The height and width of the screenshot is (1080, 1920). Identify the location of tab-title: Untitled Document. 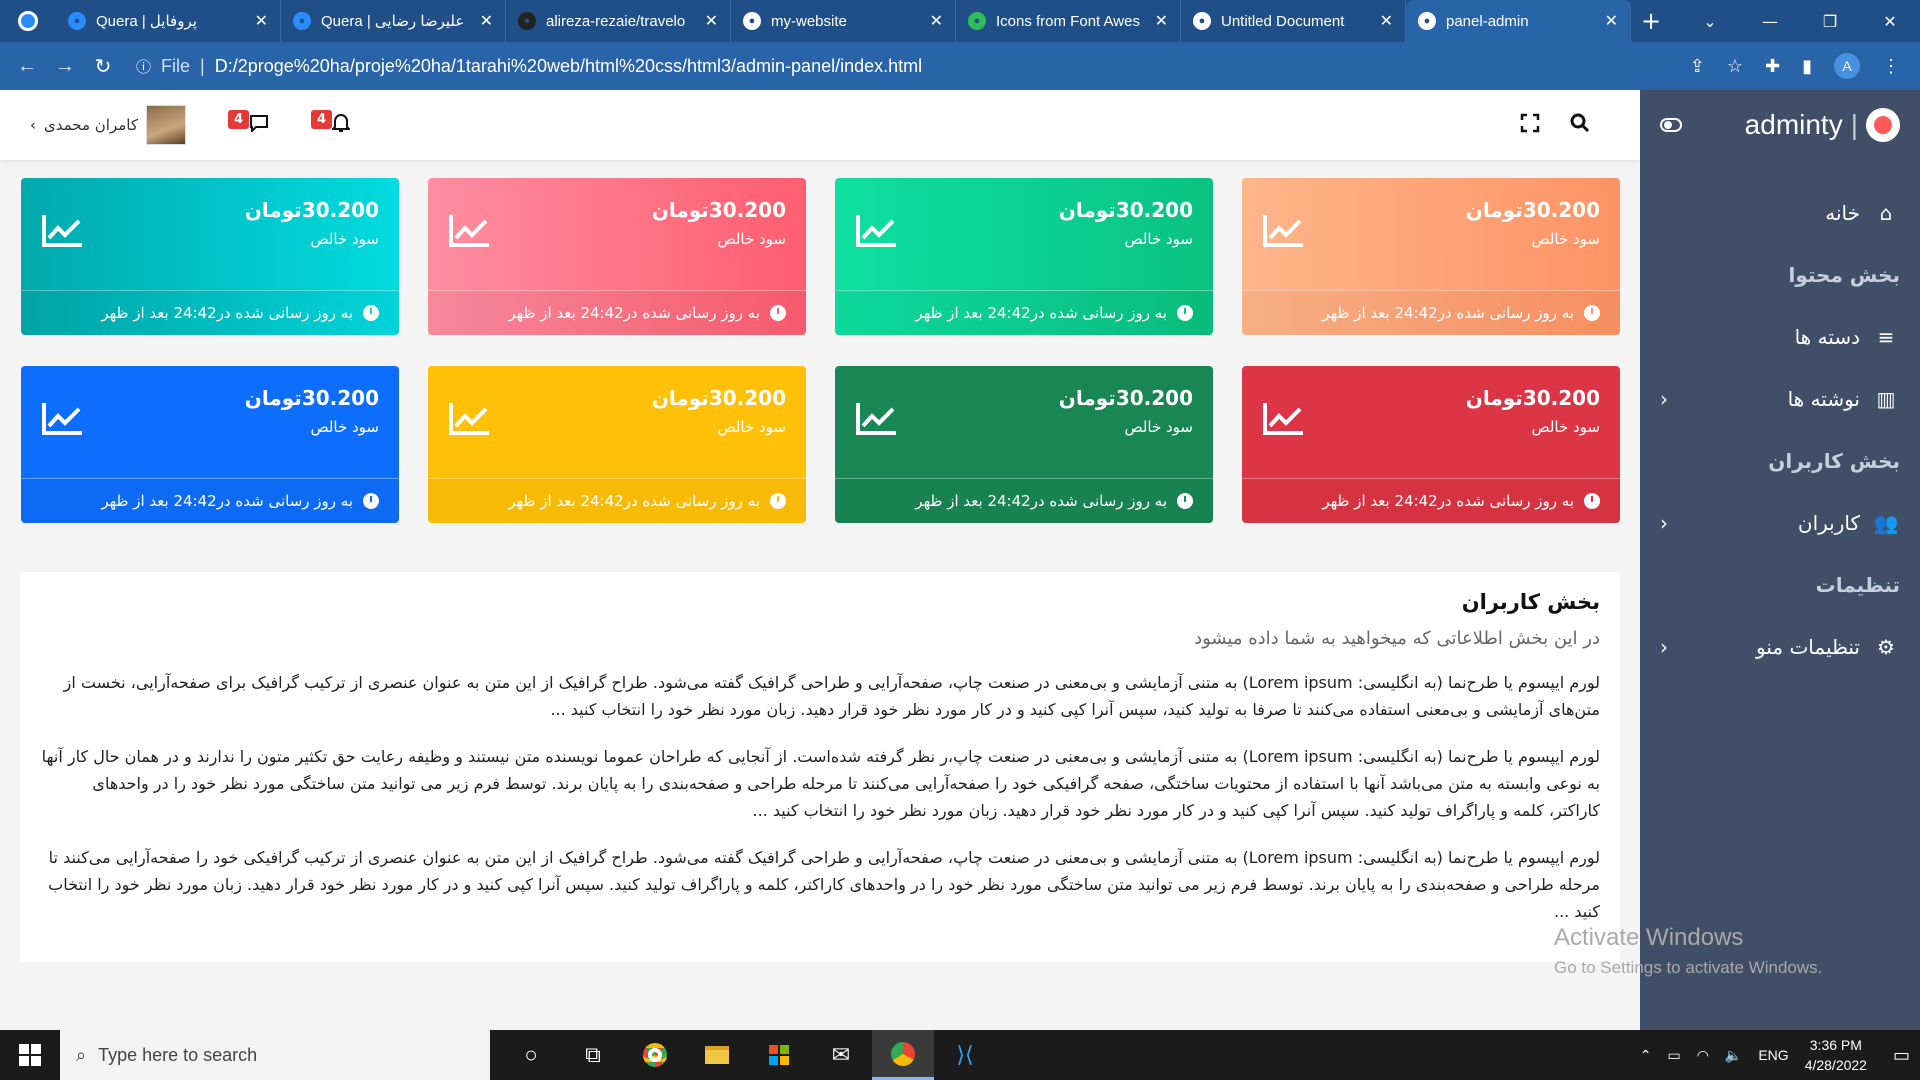
(1283, 21).